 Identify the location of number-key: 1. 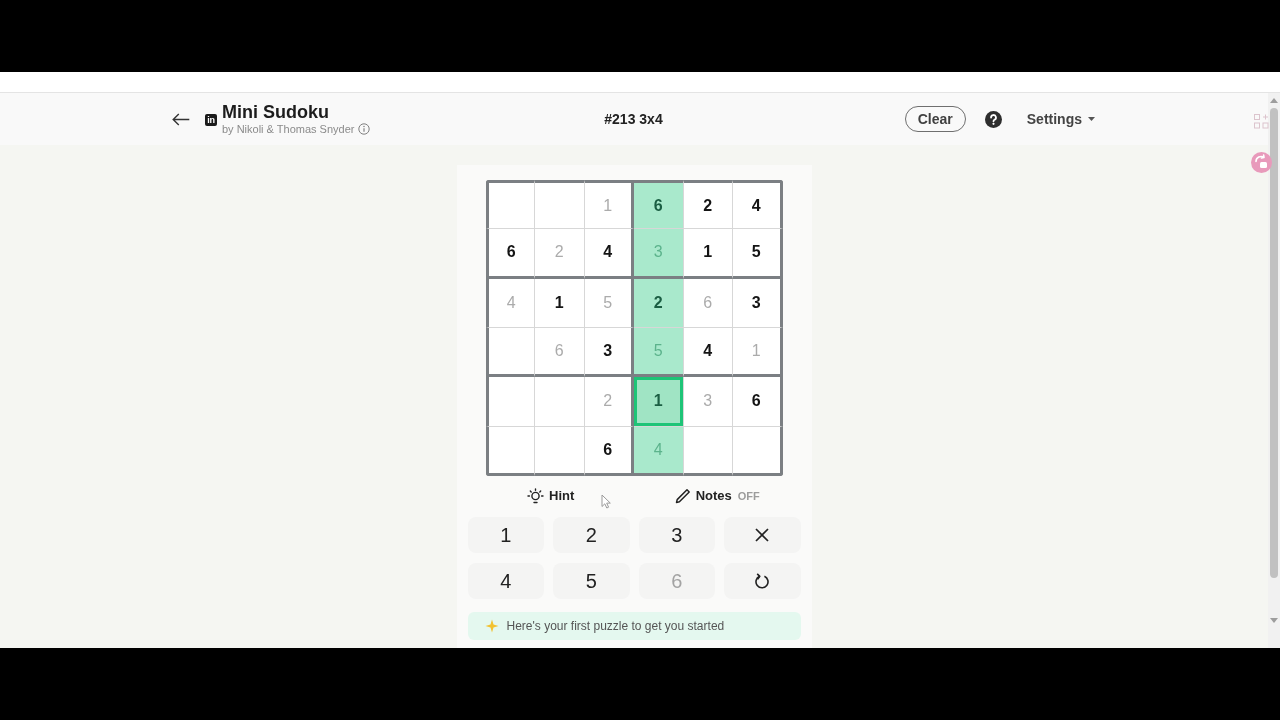
(505, 535).